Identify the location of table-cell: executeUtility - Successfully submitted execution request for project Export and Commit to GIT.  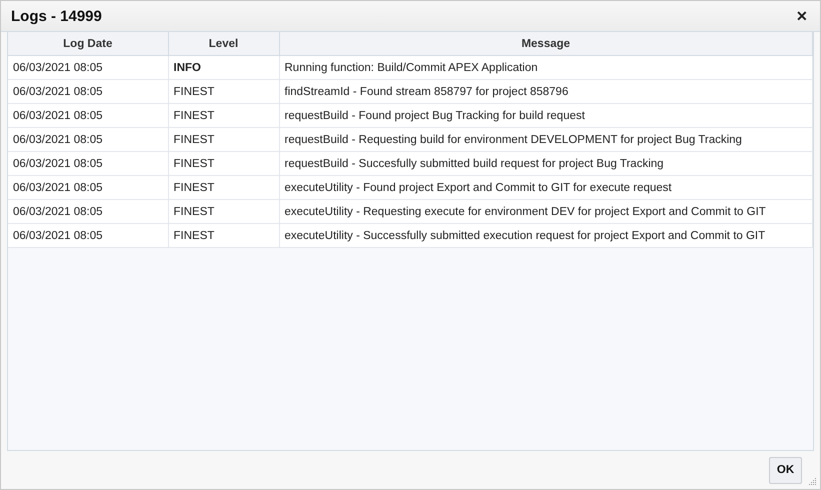
(545, 236).